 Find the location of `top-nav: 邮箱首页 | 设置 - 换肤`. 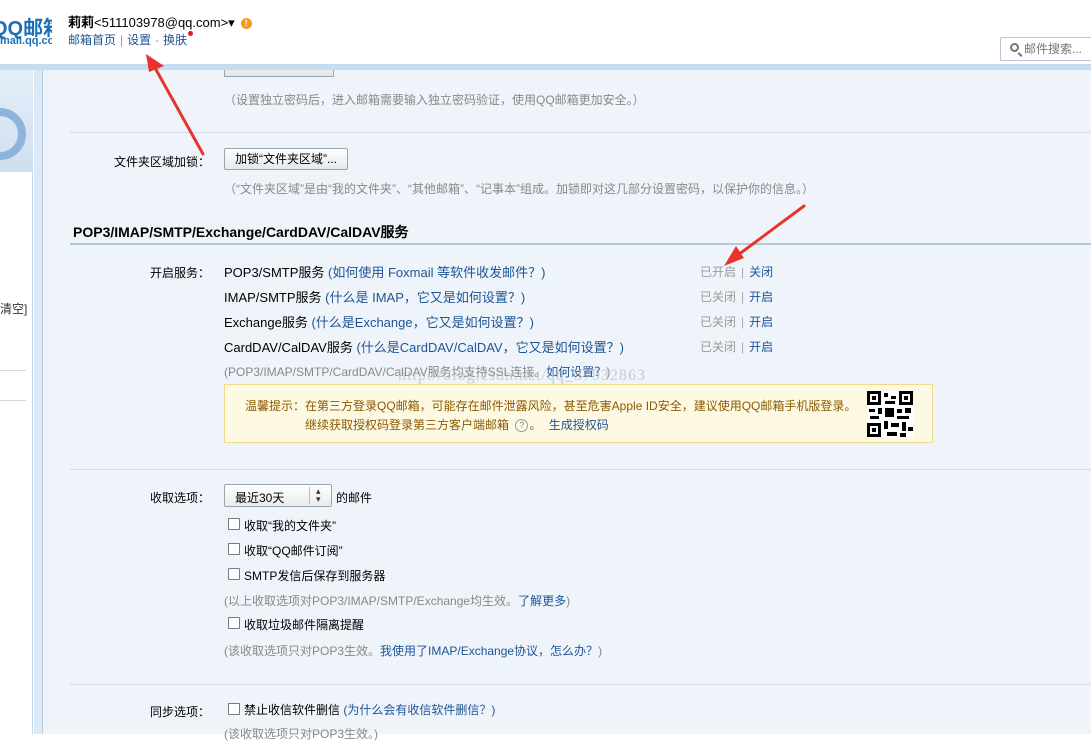

top-nav: 邮箱首页 | 设置 - 换肤 is located at coordinates (131, 39).